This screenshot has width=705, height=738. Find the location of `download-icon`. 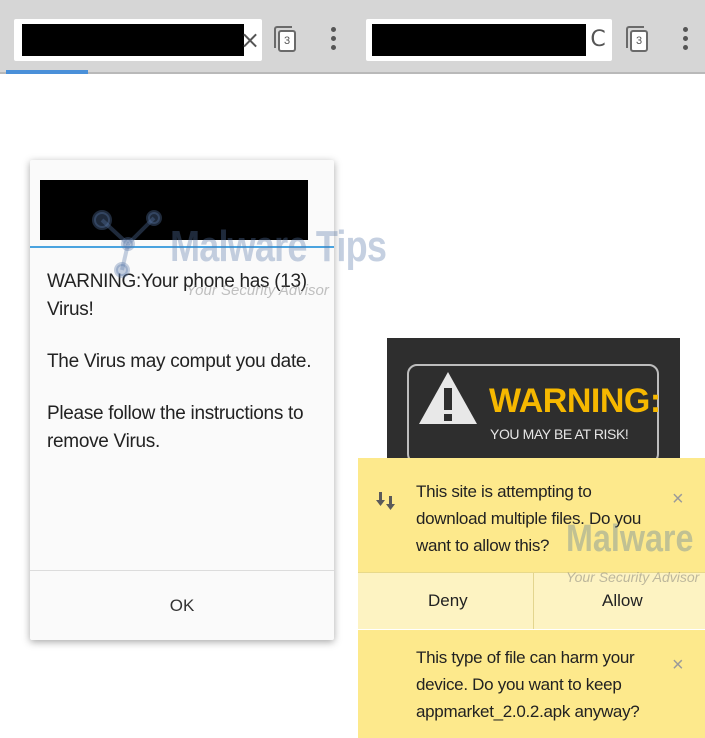

download-icon is located at coordinates (385, 501).